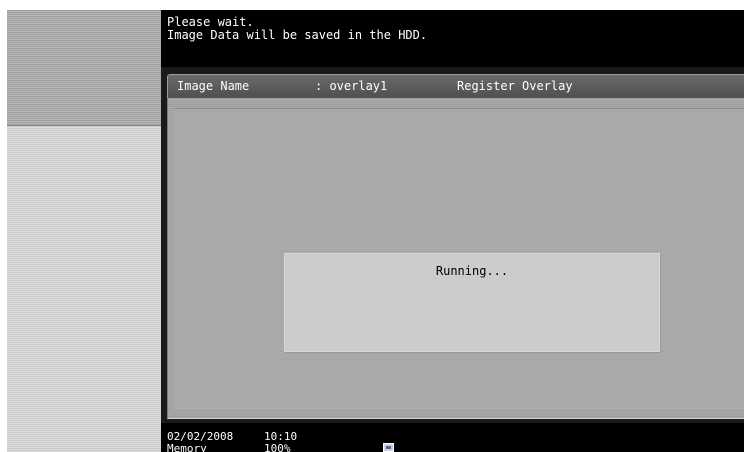 The height and width of the screenshot is (452, 744). I want to click on memory-label: Memory, so click(187, 447).